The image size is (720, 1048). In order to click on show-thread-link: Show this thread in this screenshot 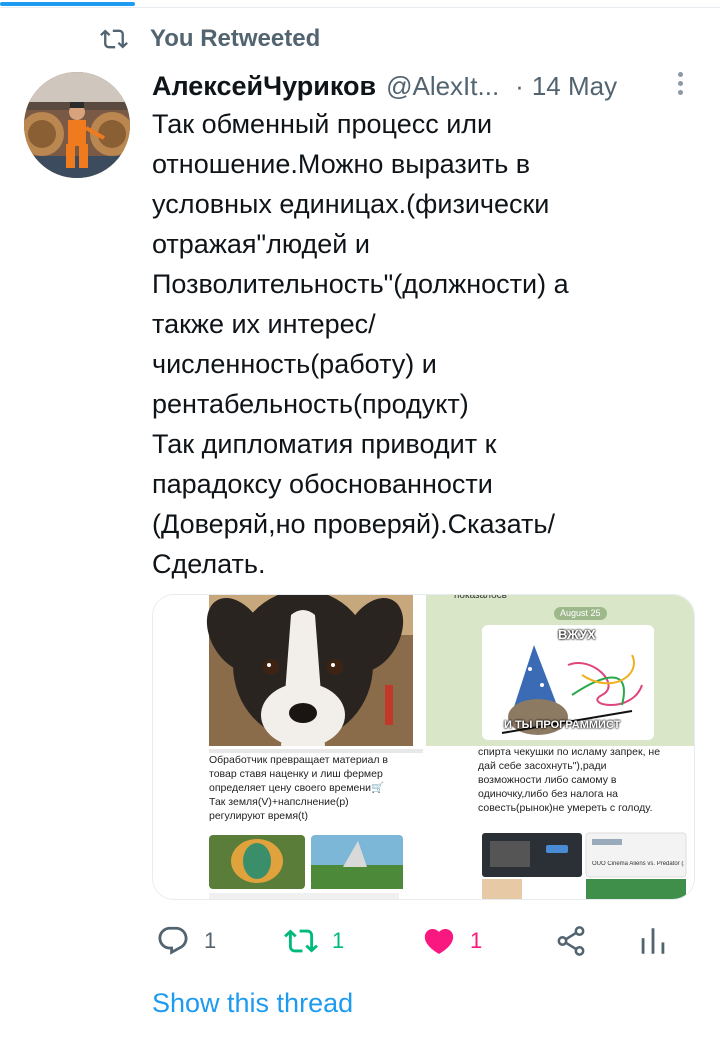, I will do `click(252, 1003)`.